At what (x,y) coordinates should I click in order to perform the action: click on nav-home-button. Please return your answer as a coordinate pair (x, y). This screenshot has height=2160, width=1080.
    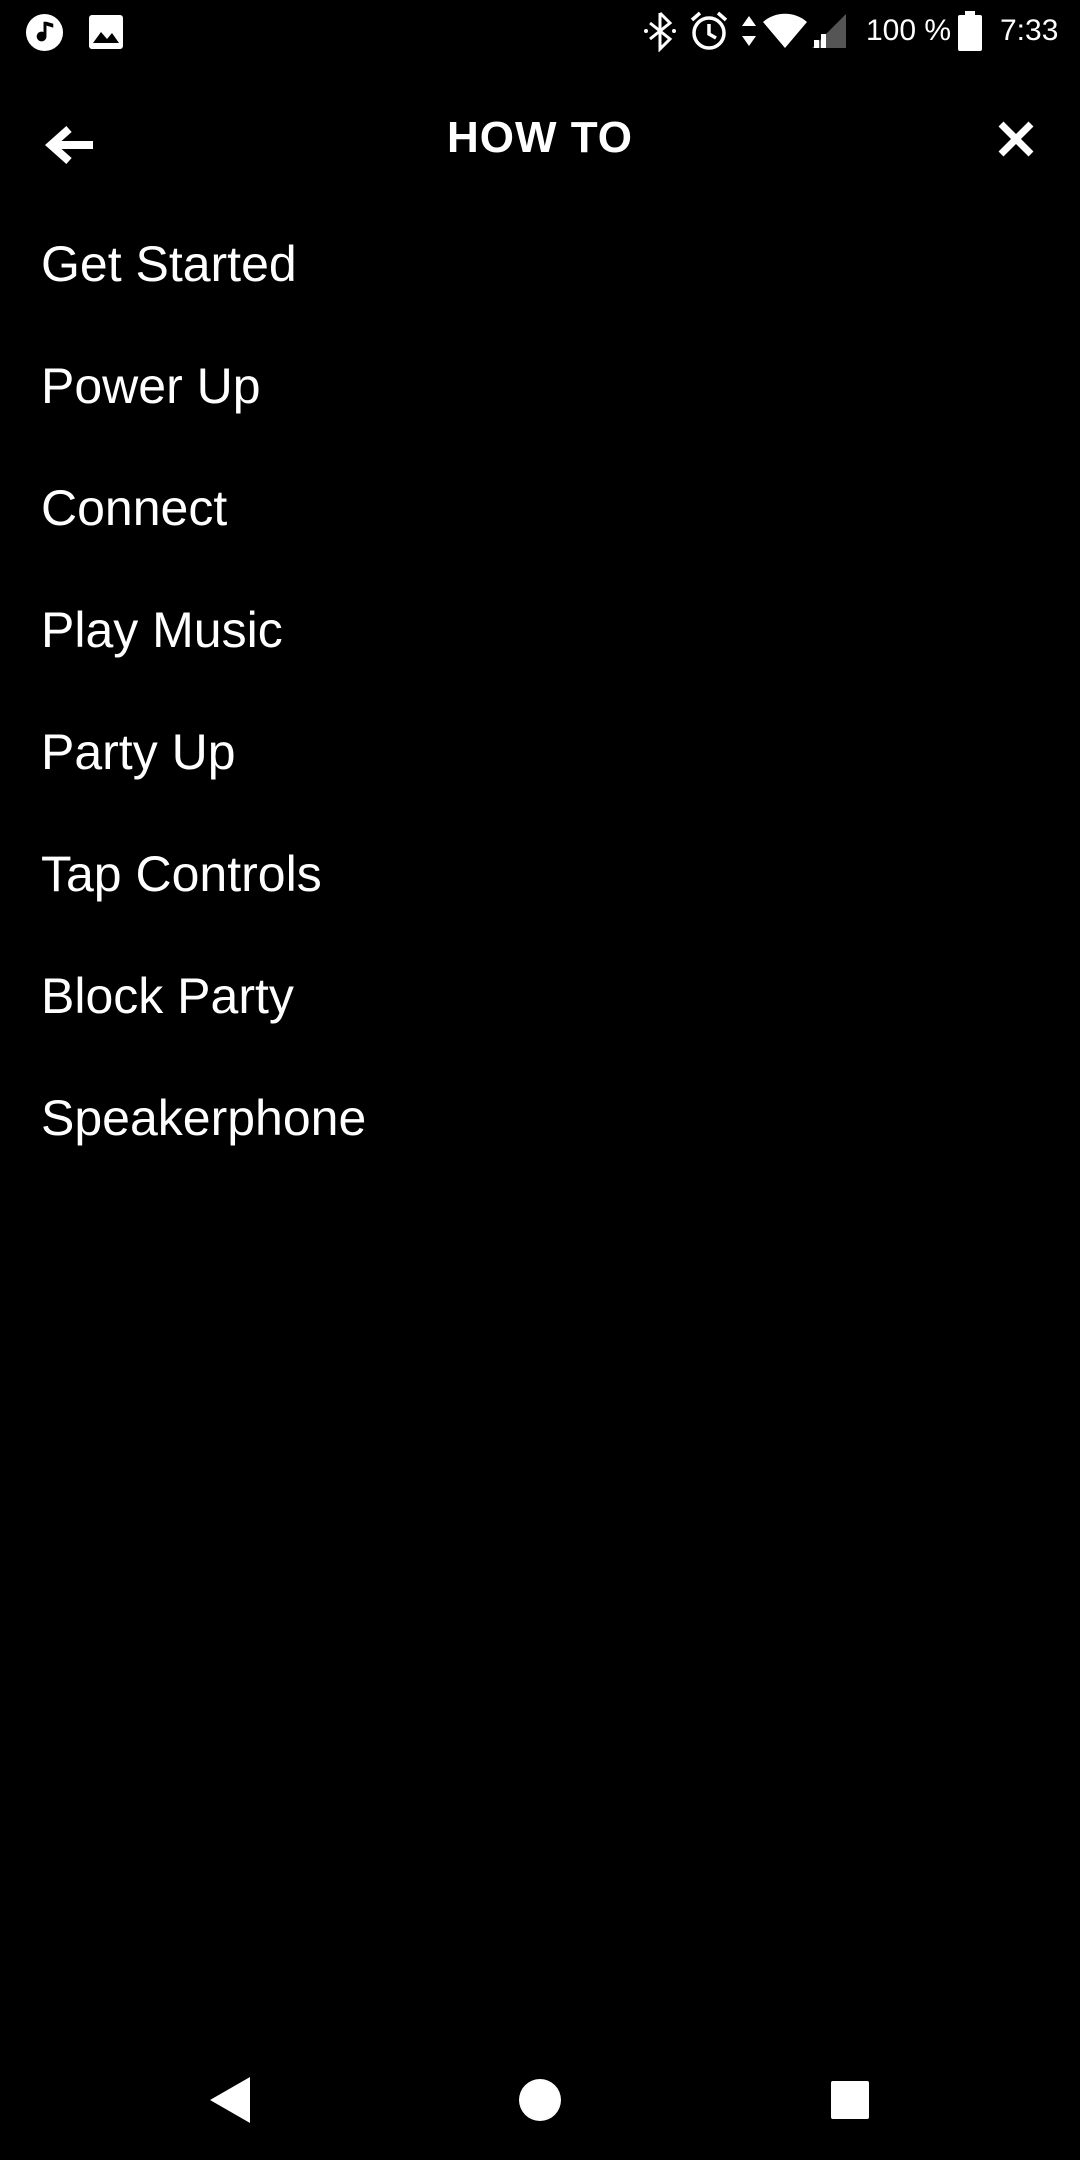
    Looking at the image, I should click on (540, 2100).